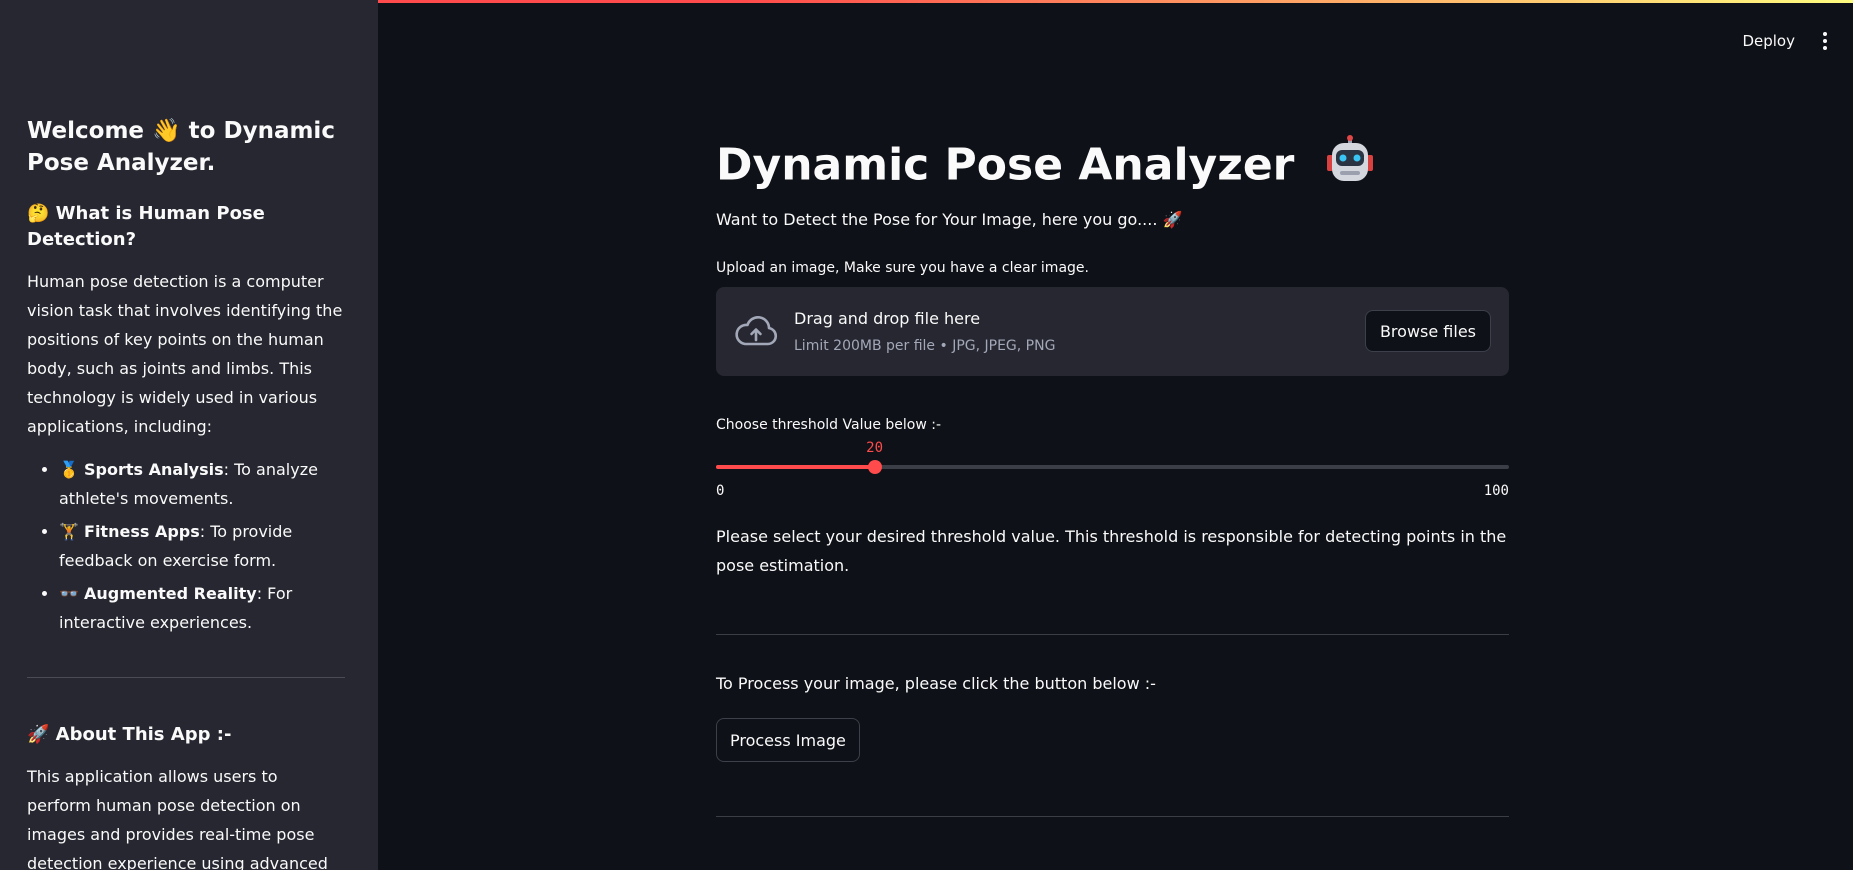 This screenshot has width=1853, height=870. Describe the element at coordinates (875, 448) in the screenshot. I see `threshold-value: 20` at that location.